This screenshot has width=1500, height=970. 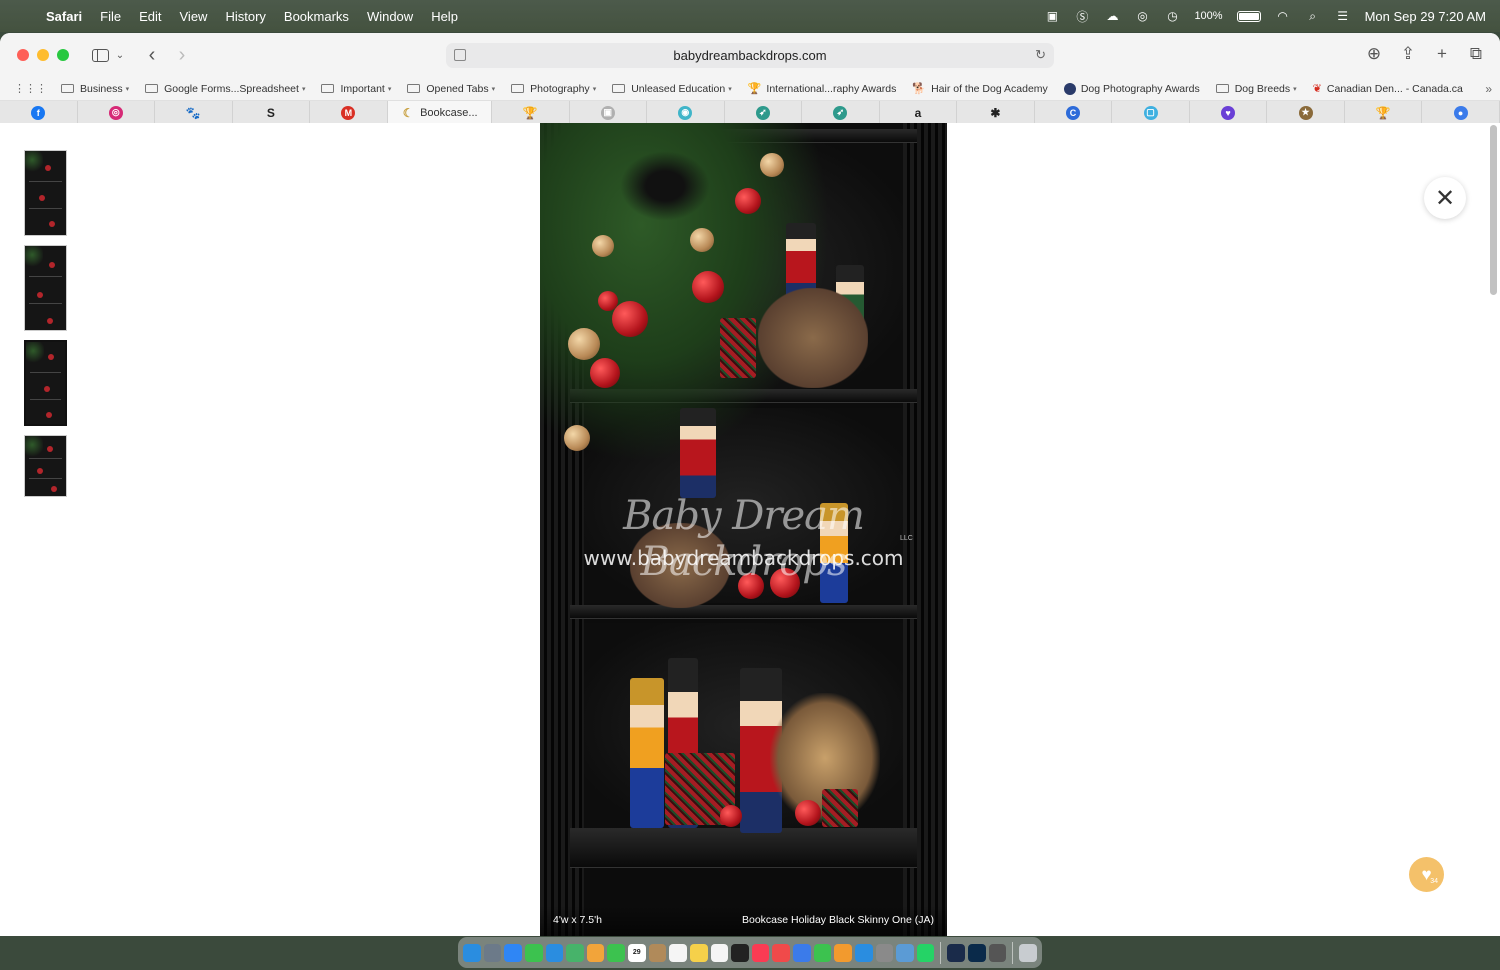 What do you see at coordinates (760, 952) in the screenshot?
I see `dock-music-icon` at bounding box center [760, 952].